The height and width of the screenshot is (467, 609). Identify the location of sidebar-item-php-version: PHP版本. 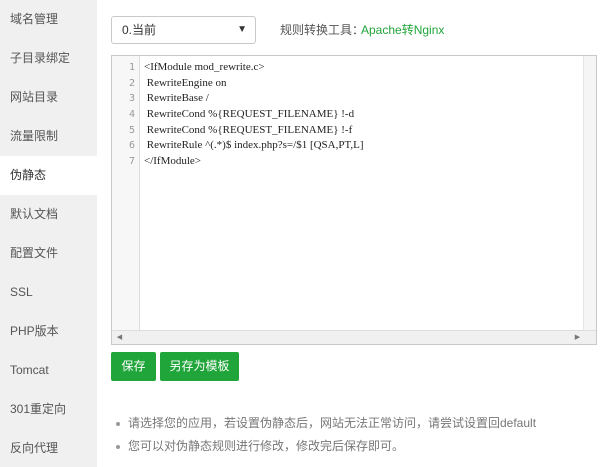
(48, 331).